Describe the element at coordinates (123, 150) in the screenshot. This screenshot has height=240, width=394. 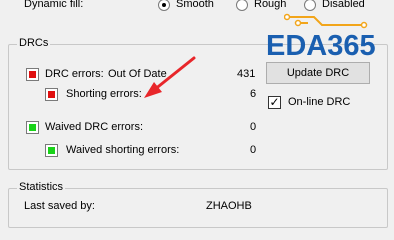
I see `waived-shorting-errors-label: Waived shorting errors:` at that location.